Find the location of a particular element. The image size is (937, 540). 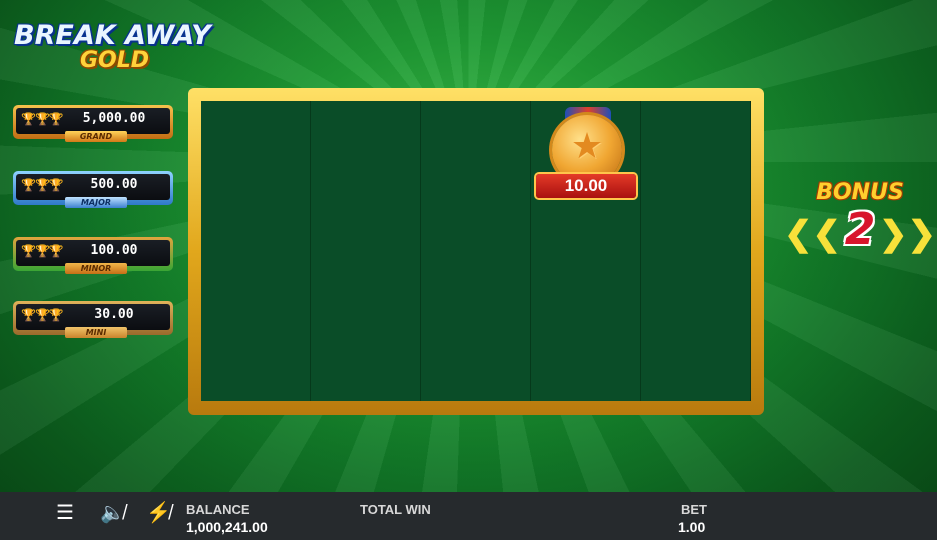

jackpot-value: 30.00 is located at coordinates (114, 314).